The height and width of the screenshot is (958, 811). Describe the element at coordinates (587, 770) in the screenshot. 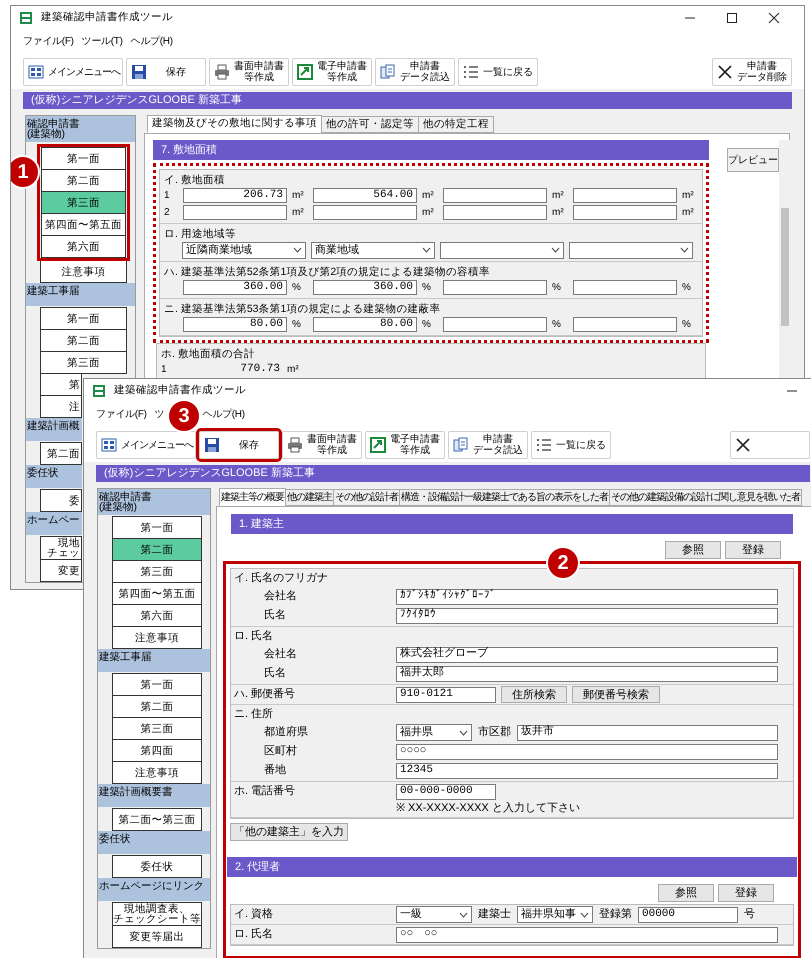

I see `input-field: 12345` at that location.